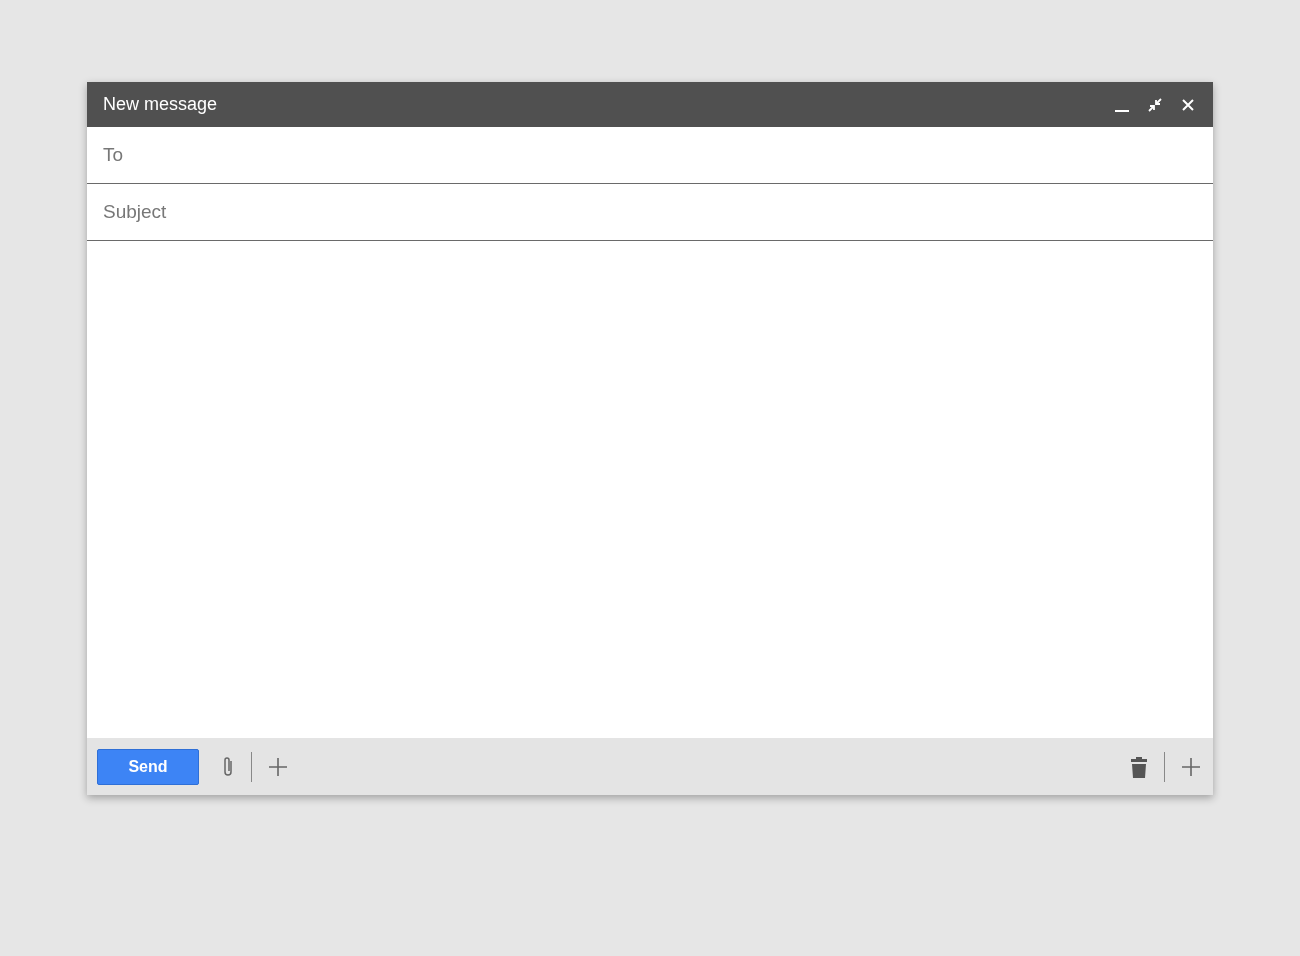  I want to click on window-title: New message, so click(161, 104).